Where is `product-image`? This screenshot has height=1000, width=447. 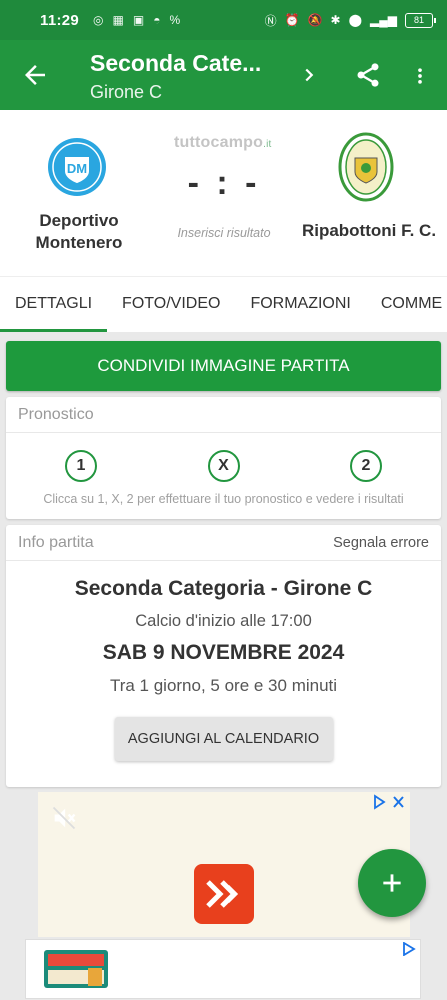
product-image is located at coordinates (76, 969).